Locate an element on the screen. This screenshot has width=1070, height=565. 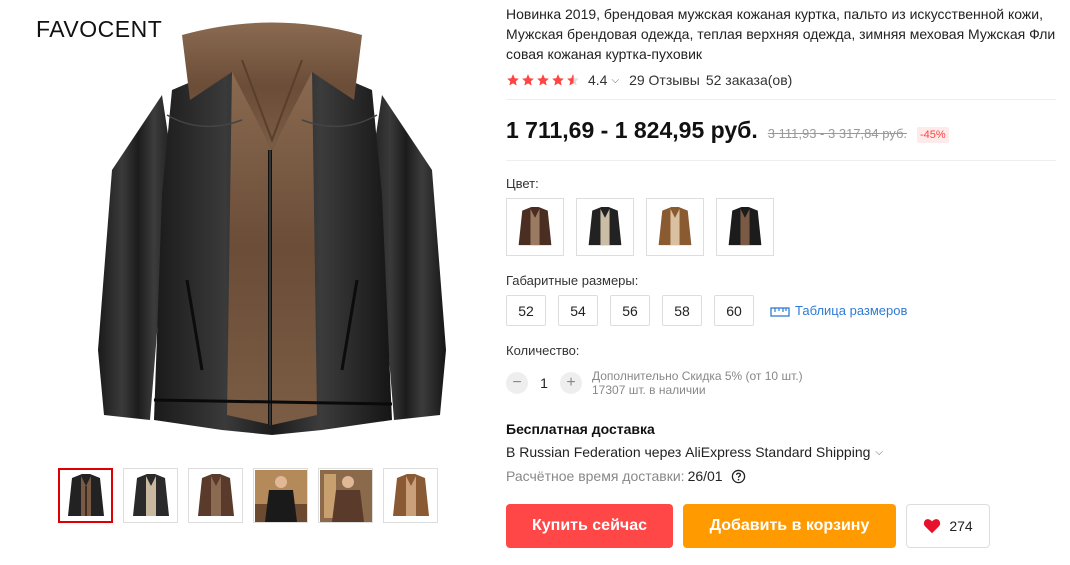
star-half-icon is located at coordinates (573, 80).